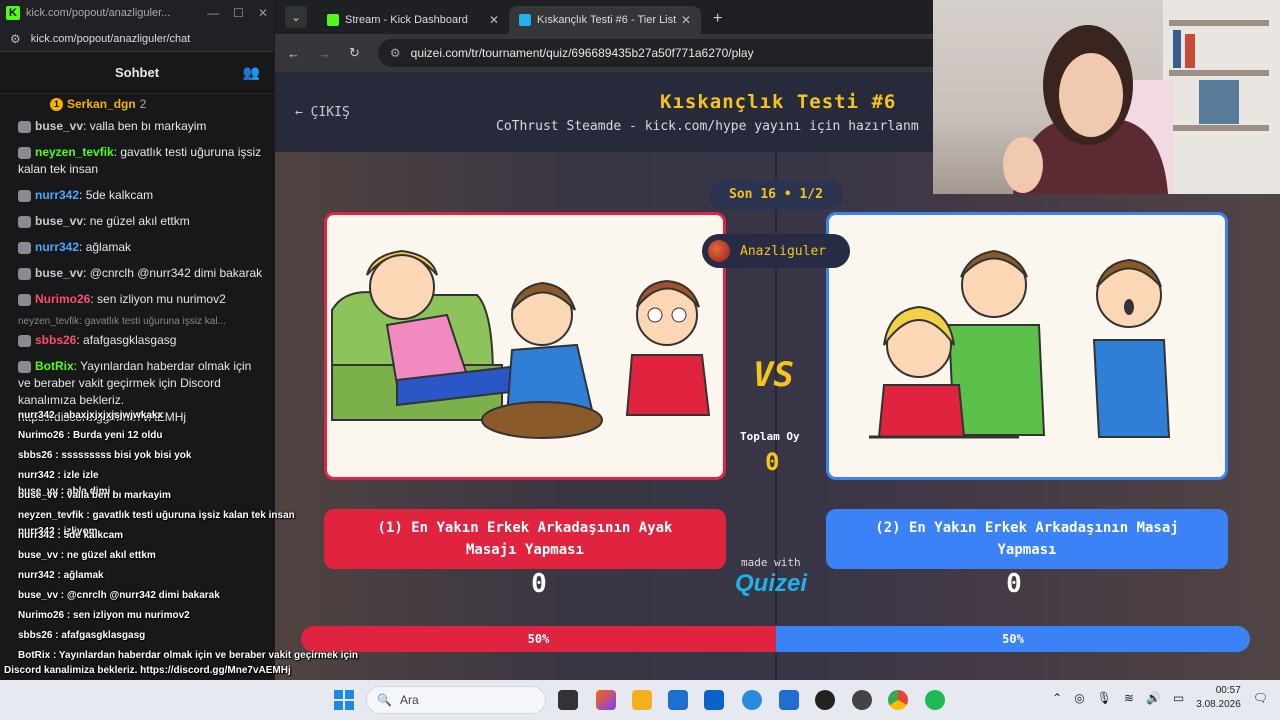  I want to click on pinned-user: 1 Serkan_dgn 2, so click(137, 104).